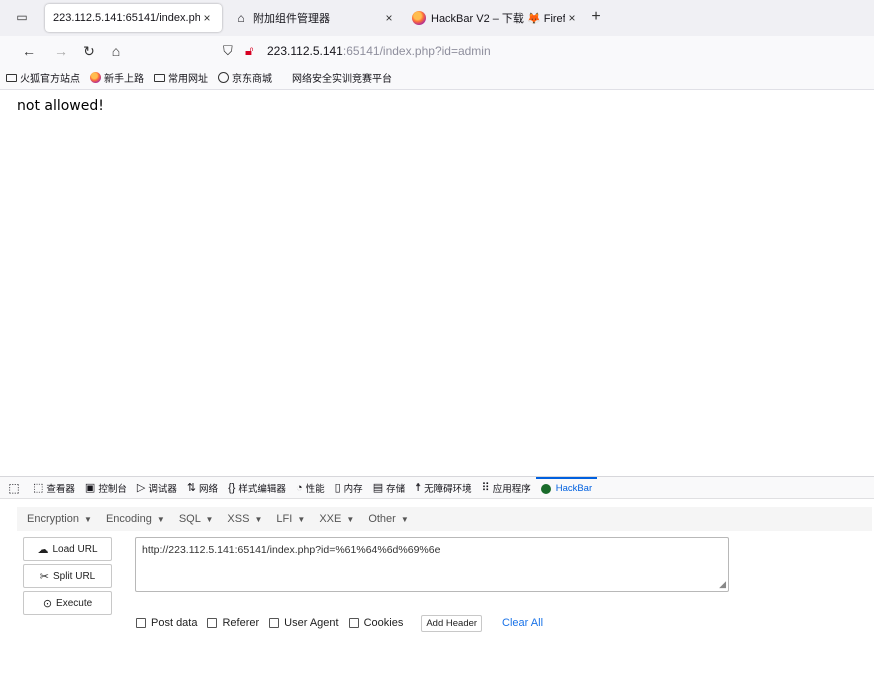 The image size is (874, 688). Describe the element at coordinates (353, 489) in the screenshot. I see `tab-label: 内存` at that location.